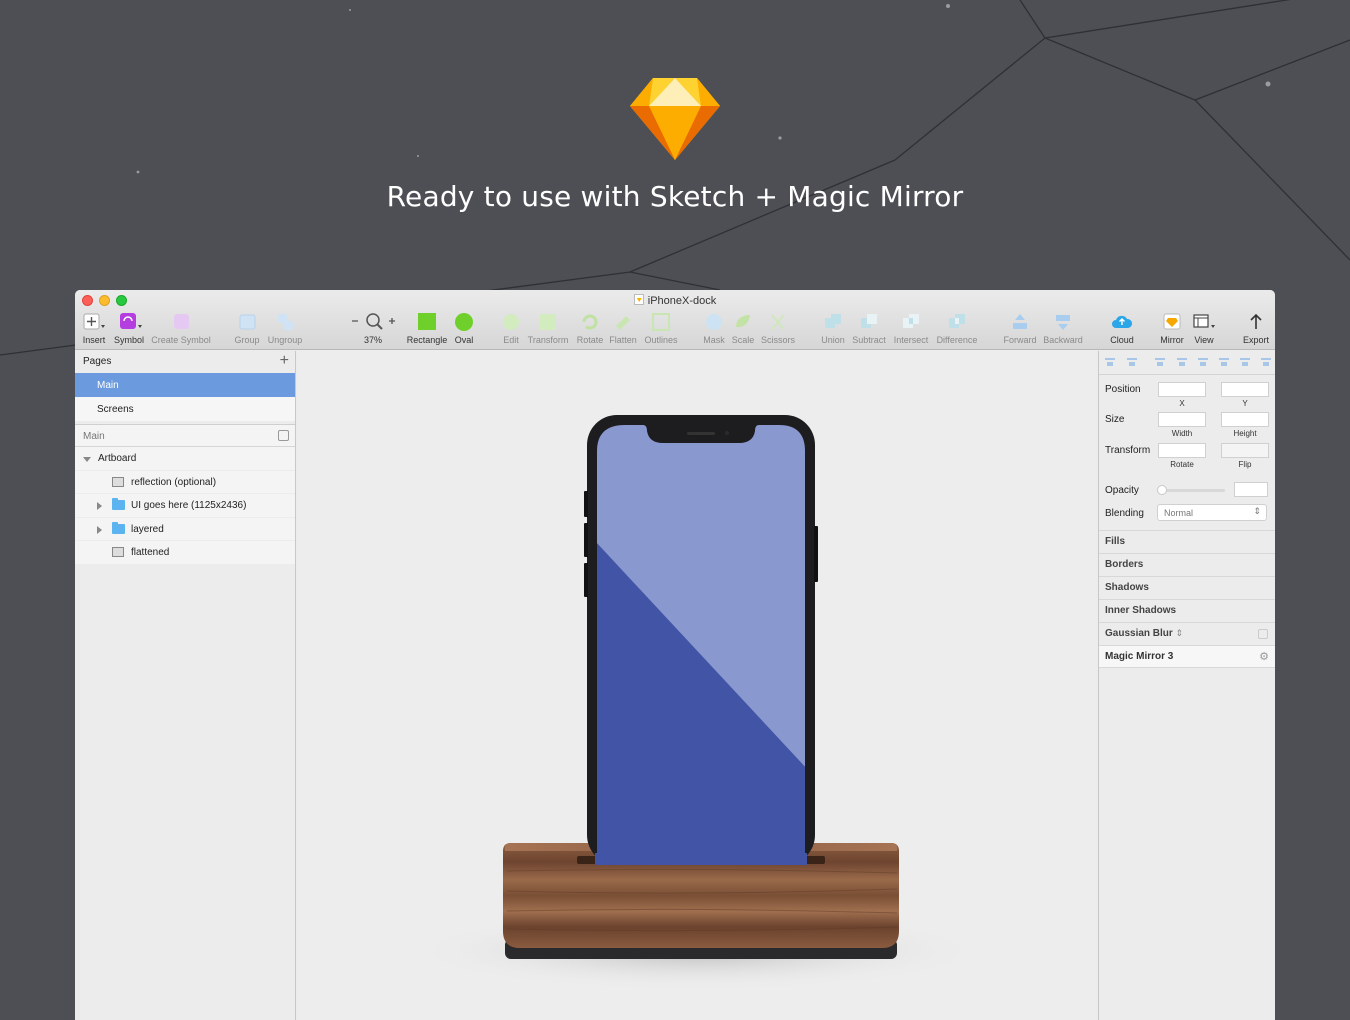 The image size is (1350, 1020). I want to click on layers-filter: Main, so click(185, 436).